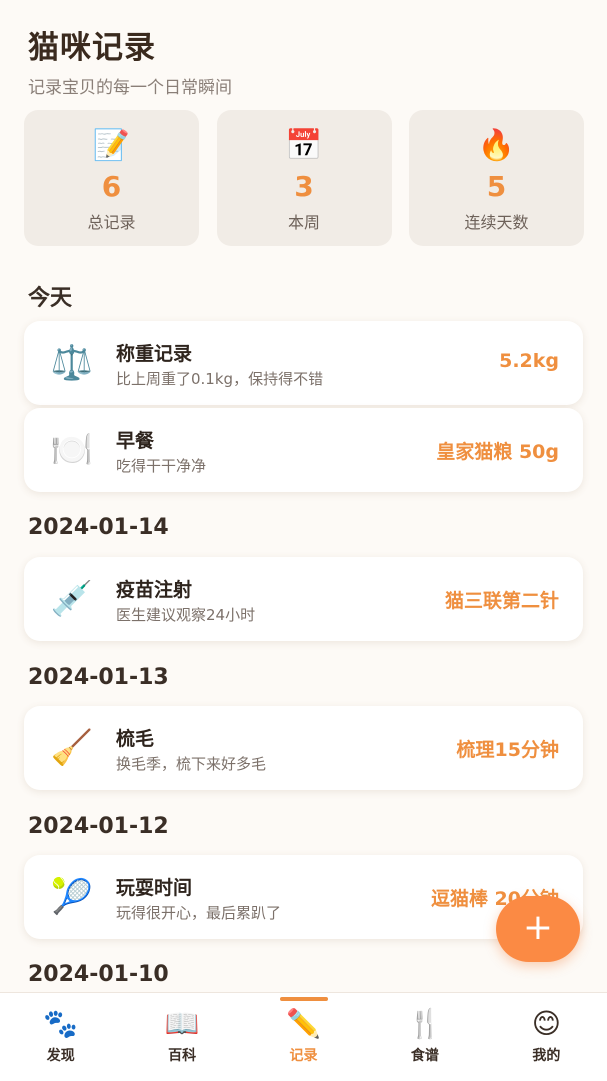 This screenshot has height=1081, width=607. Describe the element at coordinates (98, 527) in the screenshot. I see `section-date: 2024-01-14` at that location.